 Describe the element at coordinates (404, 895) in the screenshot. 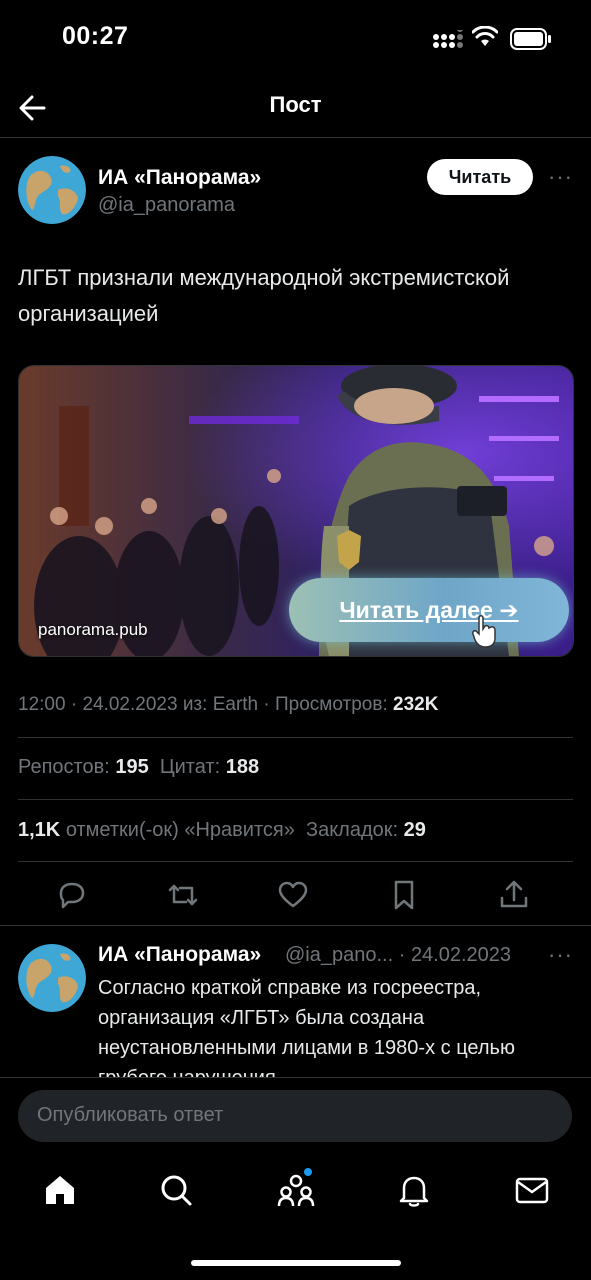

I see `bookmark-icon` at that location.